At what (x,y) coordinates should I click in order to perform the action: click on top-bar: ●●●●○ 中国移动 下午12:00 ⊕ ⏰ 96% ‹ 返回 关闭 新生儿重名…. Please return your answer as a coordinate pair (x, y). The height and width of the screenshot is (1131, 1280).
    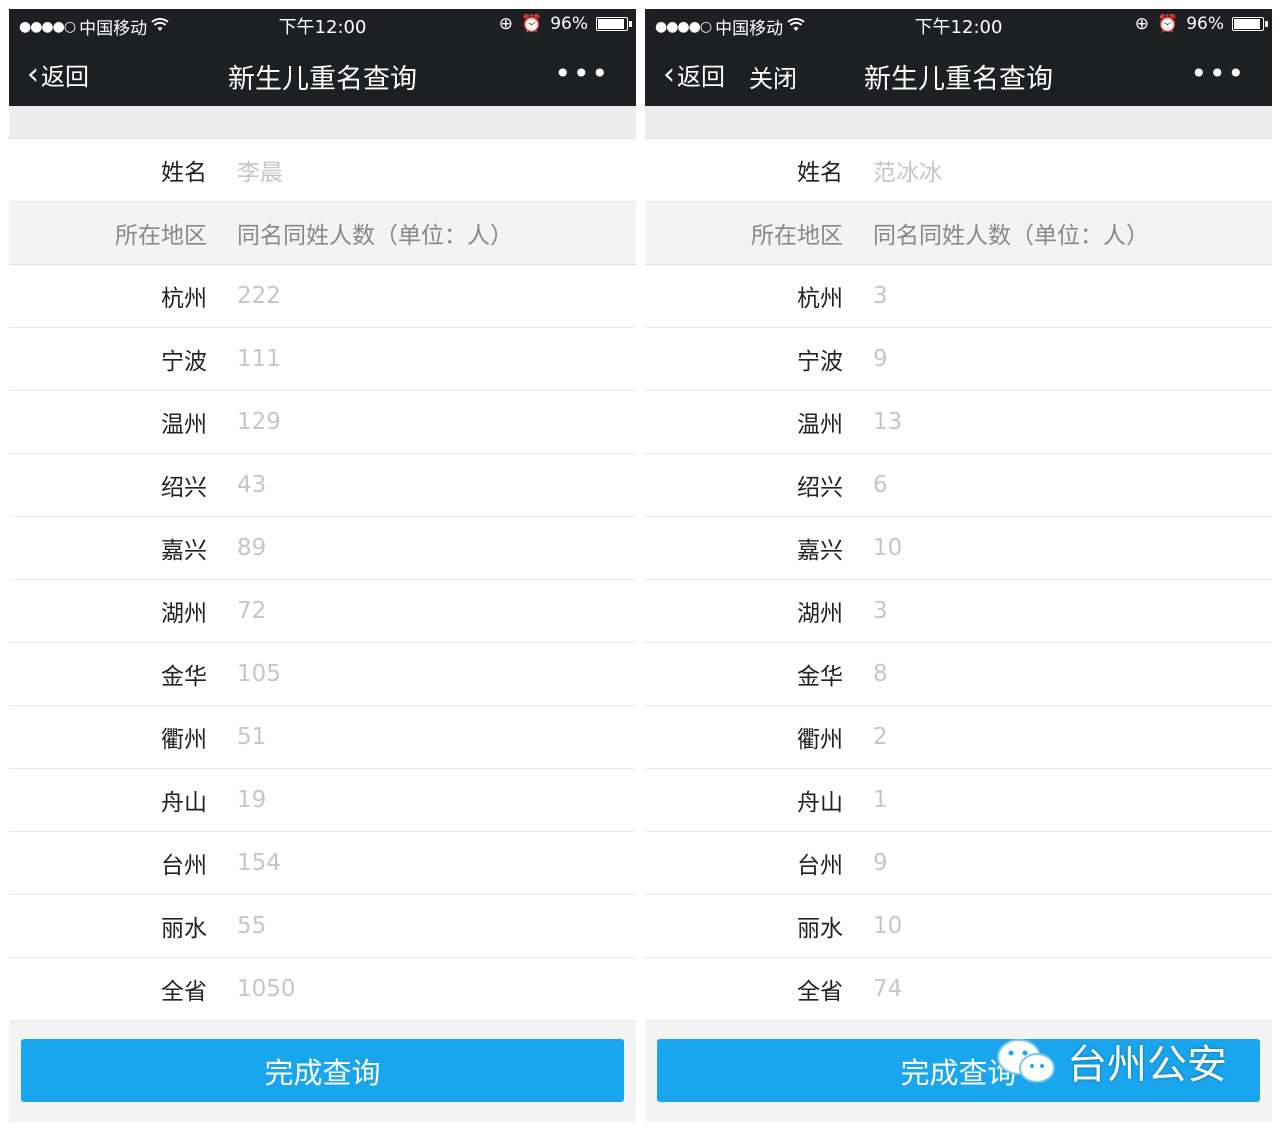
    Looking at the image, I should click on (958, 57).